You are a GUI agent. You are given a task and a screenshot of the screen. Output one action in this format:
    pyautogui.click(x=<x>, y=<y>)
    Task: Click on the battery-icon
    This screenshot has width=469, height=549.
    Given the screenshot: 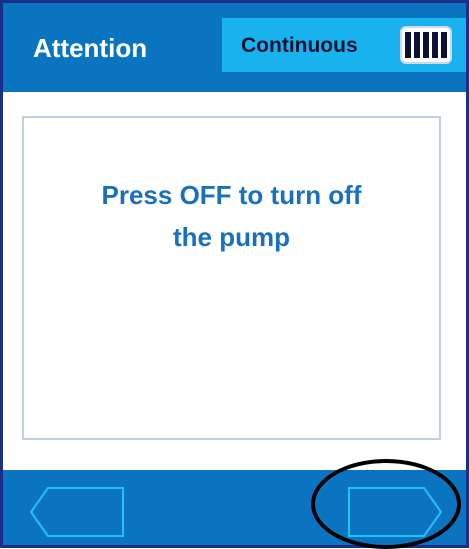 What is the action you would take?
    pyautogui.click(x=426, y=45)
    